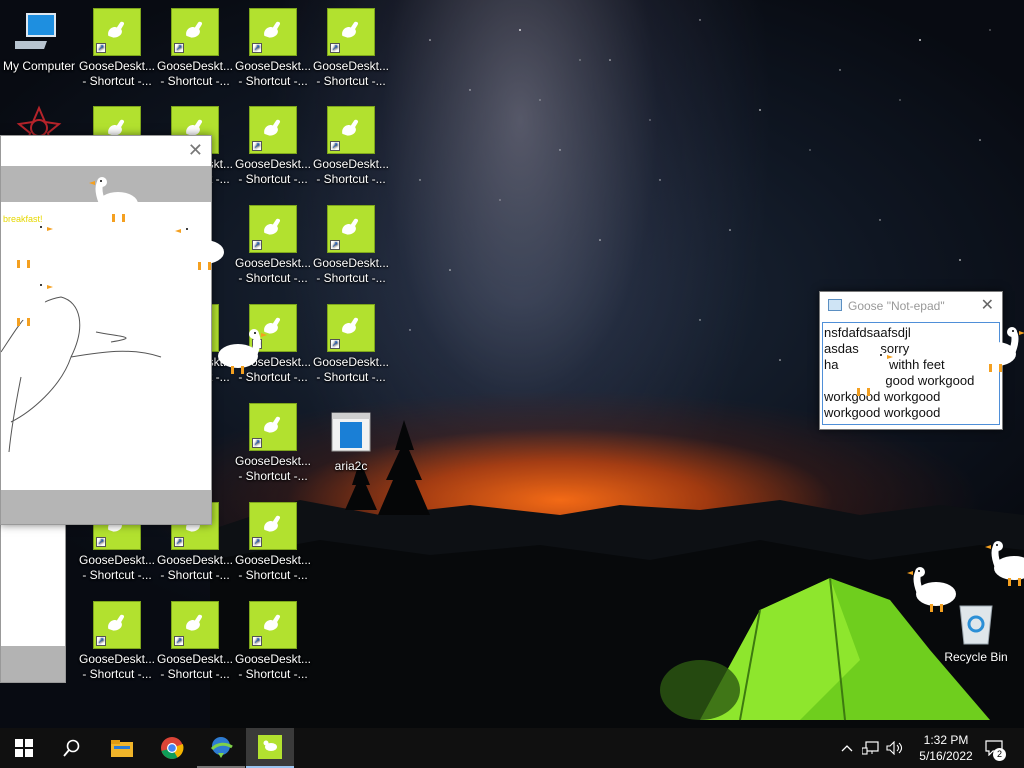 The width and height of the screenshot is (1024, 768). I want to click on aria2c-icon: aria2c, so click(351, 441).